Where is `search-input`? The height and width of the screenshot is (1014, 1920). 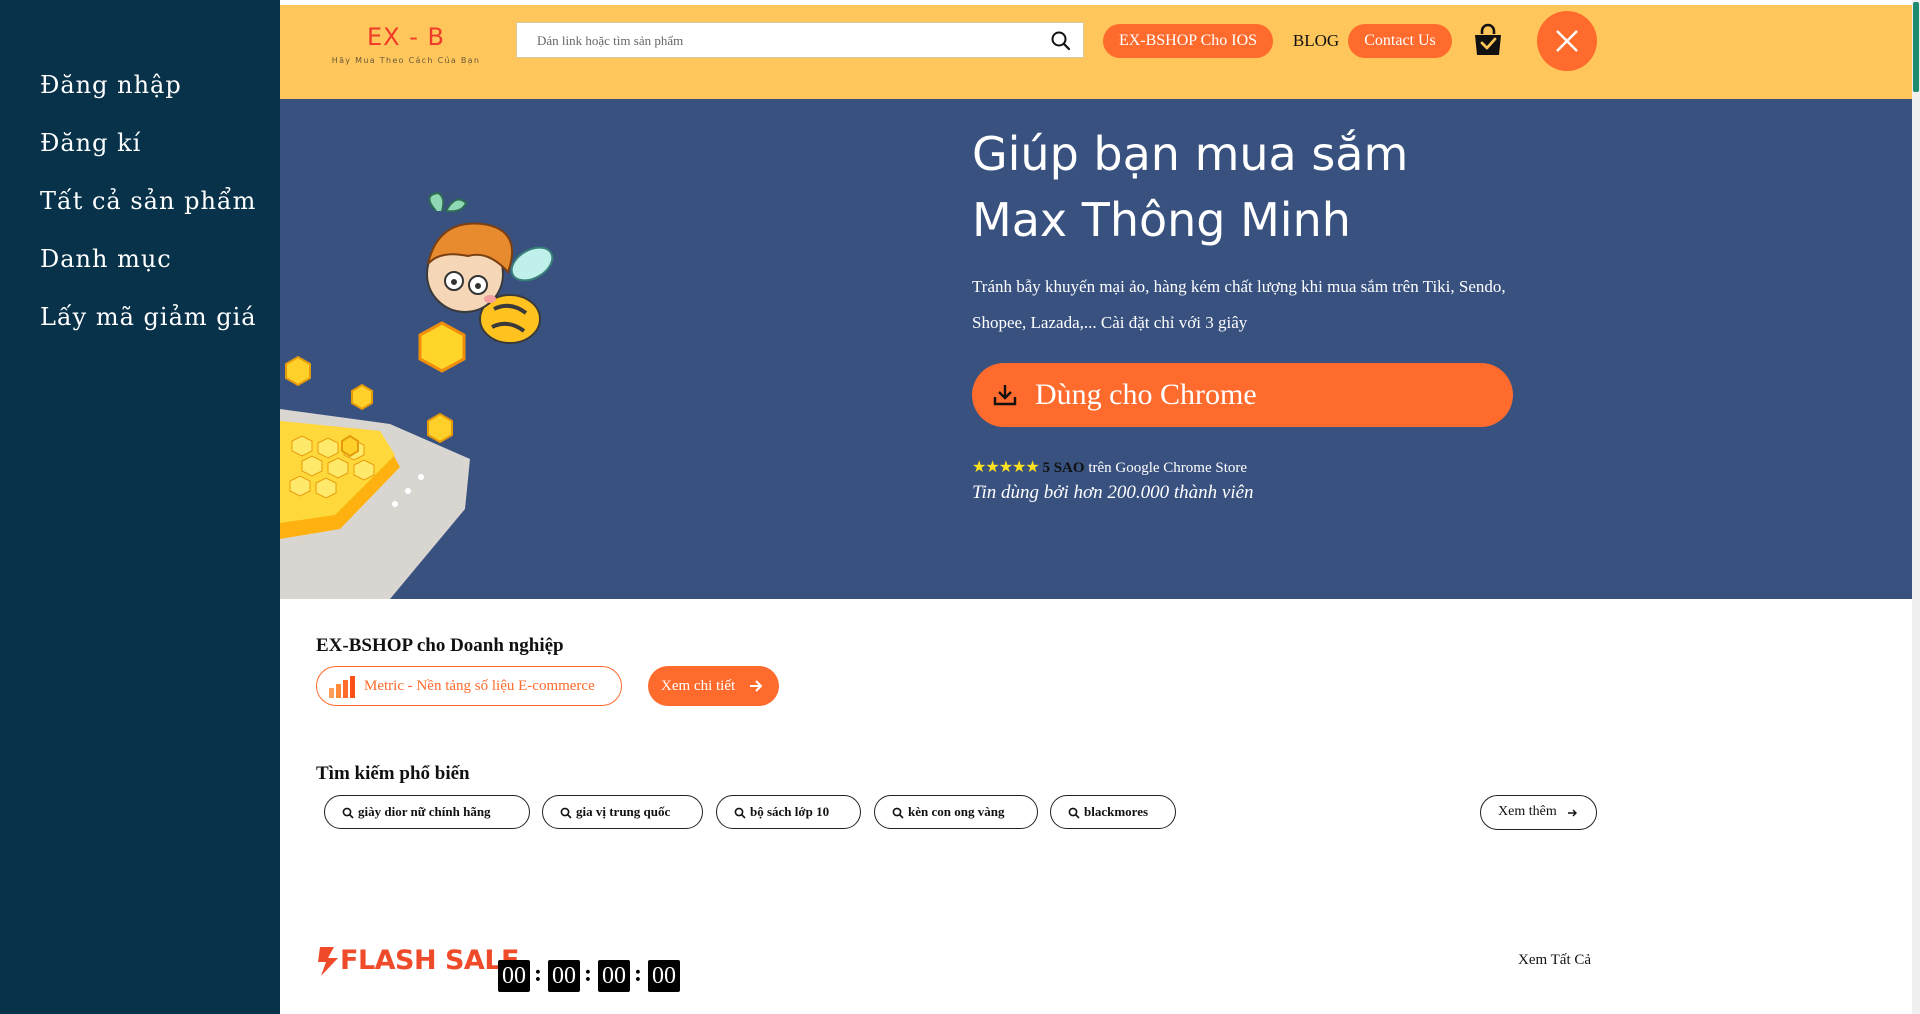 search-input is located at coordinates (788, 41).